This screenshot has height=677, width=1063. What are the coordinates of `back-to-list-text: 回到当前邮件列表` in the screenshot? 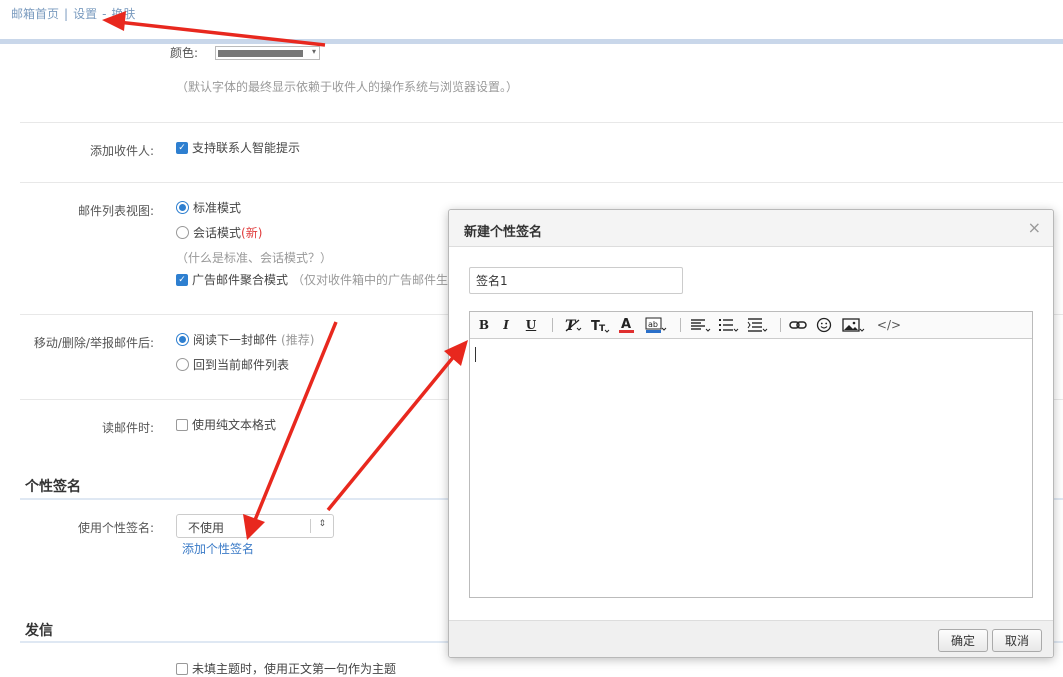 It's located at (241, 365).